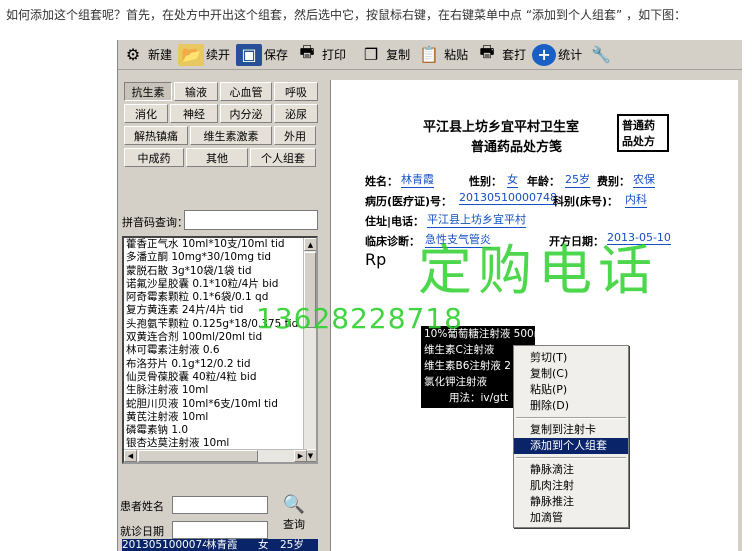 The image size is (752, 551). I want to click on watermark-title: 定购电话, so click(538, 270).